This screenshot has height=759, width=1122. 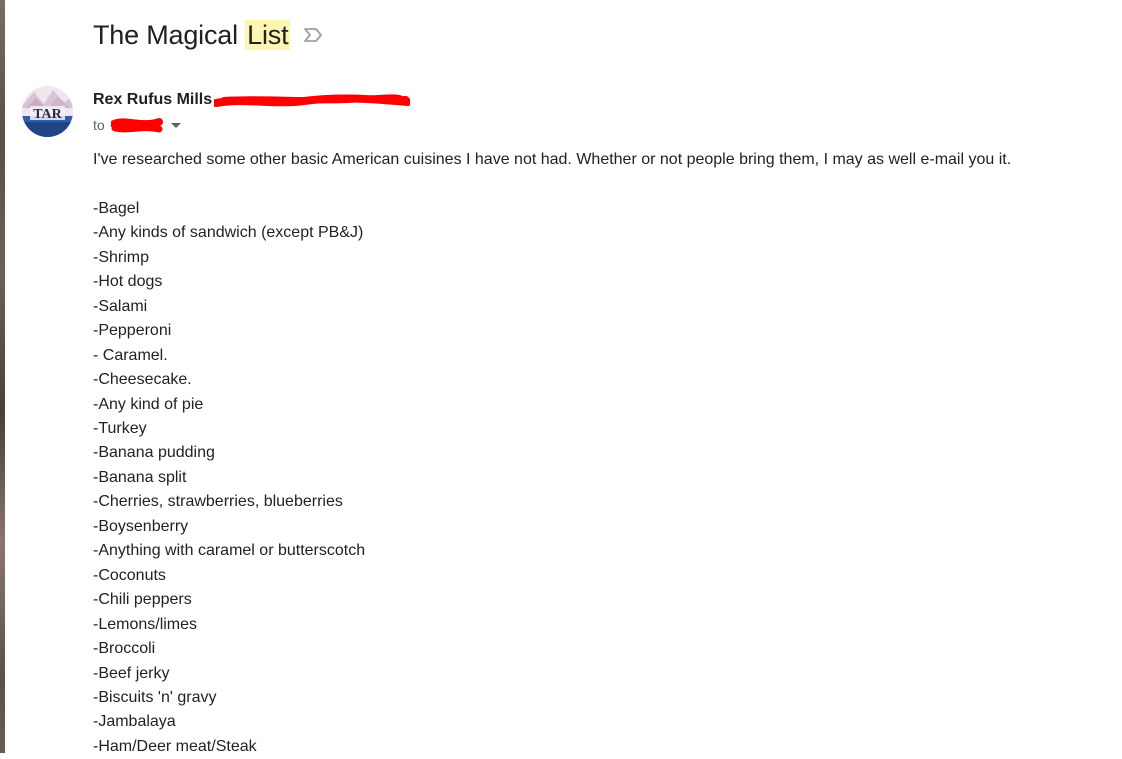 What do you see at coordinates (148, 404) in the screenshot?
I see `list-item: -Any kind of pie` at bounding box center [148, 404].